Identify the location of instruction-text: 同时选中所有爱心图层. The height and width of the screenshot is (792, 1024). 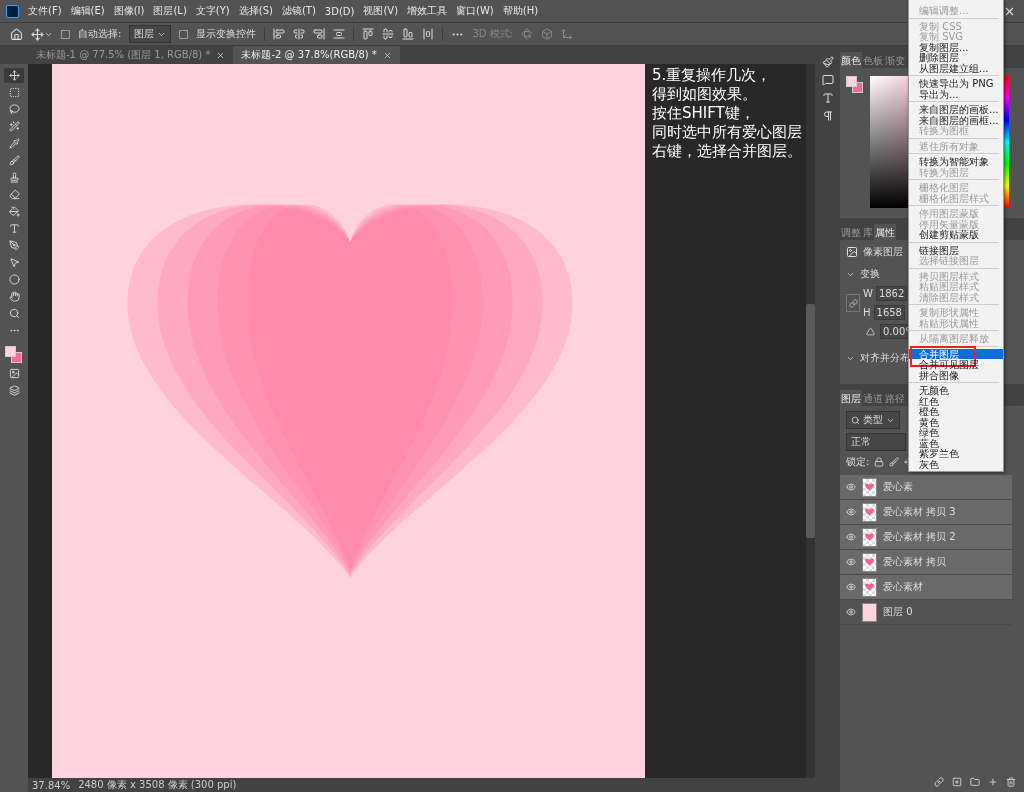
(727, 132).